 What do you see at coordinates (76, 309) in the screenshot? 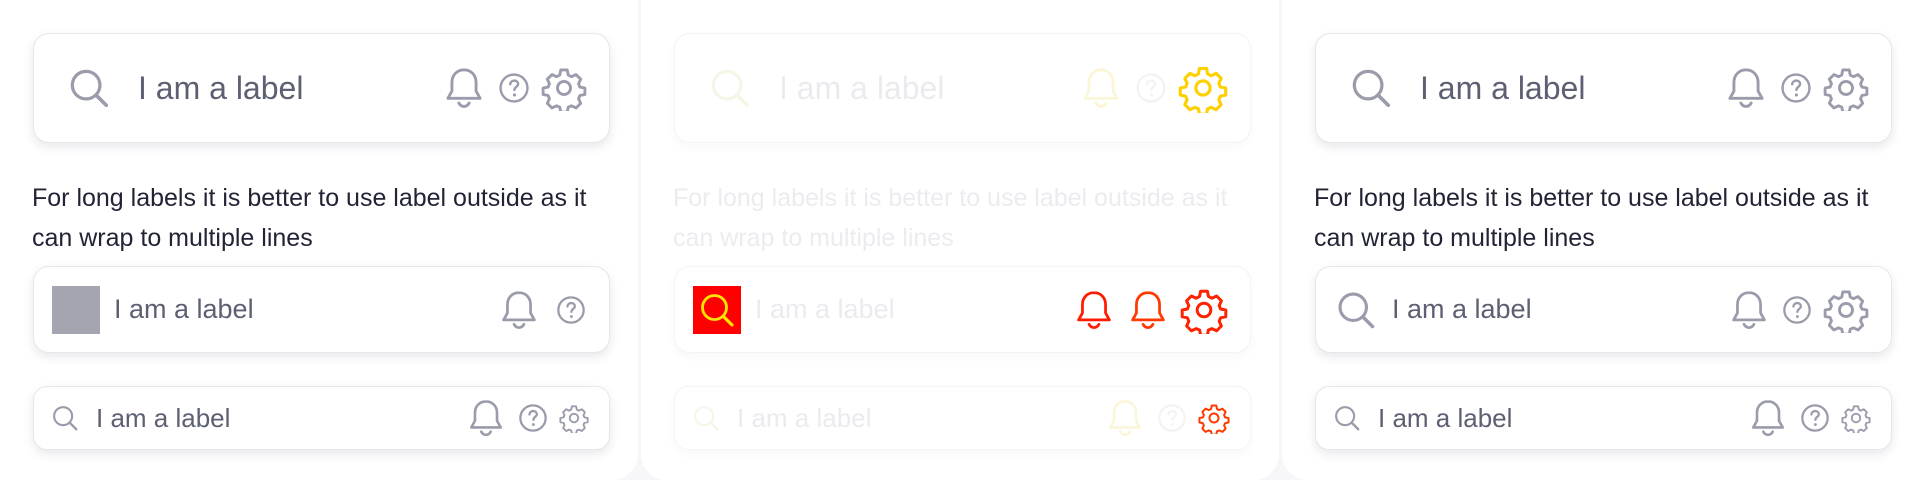
I see `placeholder-square-icon` at bounding box center [76, 309].